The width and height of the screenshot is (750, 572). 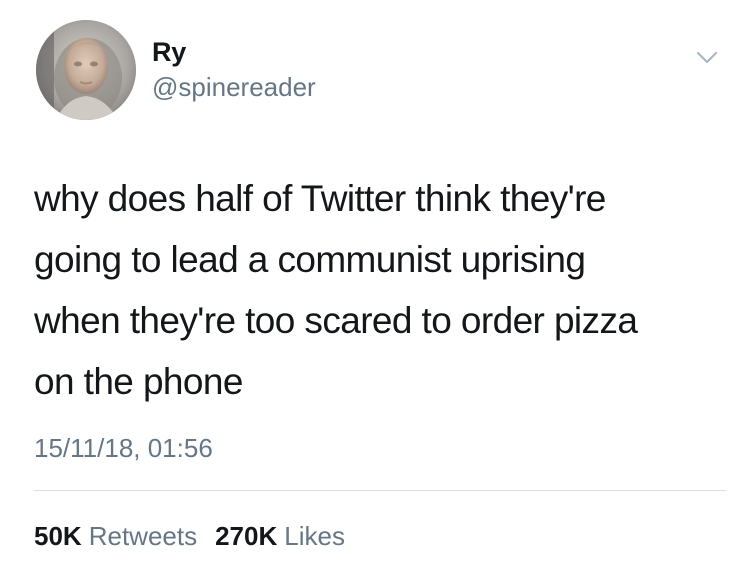 I want to click on avatar, so click(x=86, y=70).